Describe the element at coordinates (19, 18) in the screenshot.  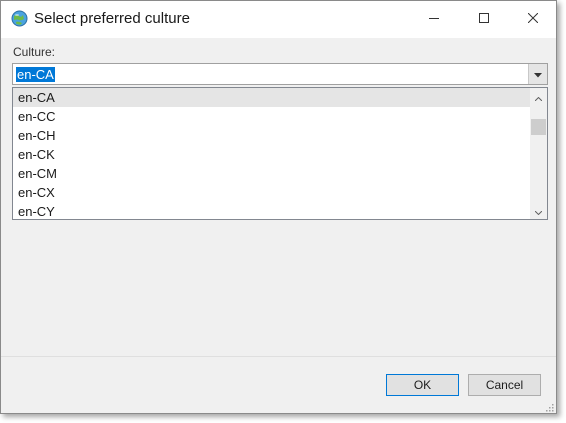
I see `globe-icon` at that location.